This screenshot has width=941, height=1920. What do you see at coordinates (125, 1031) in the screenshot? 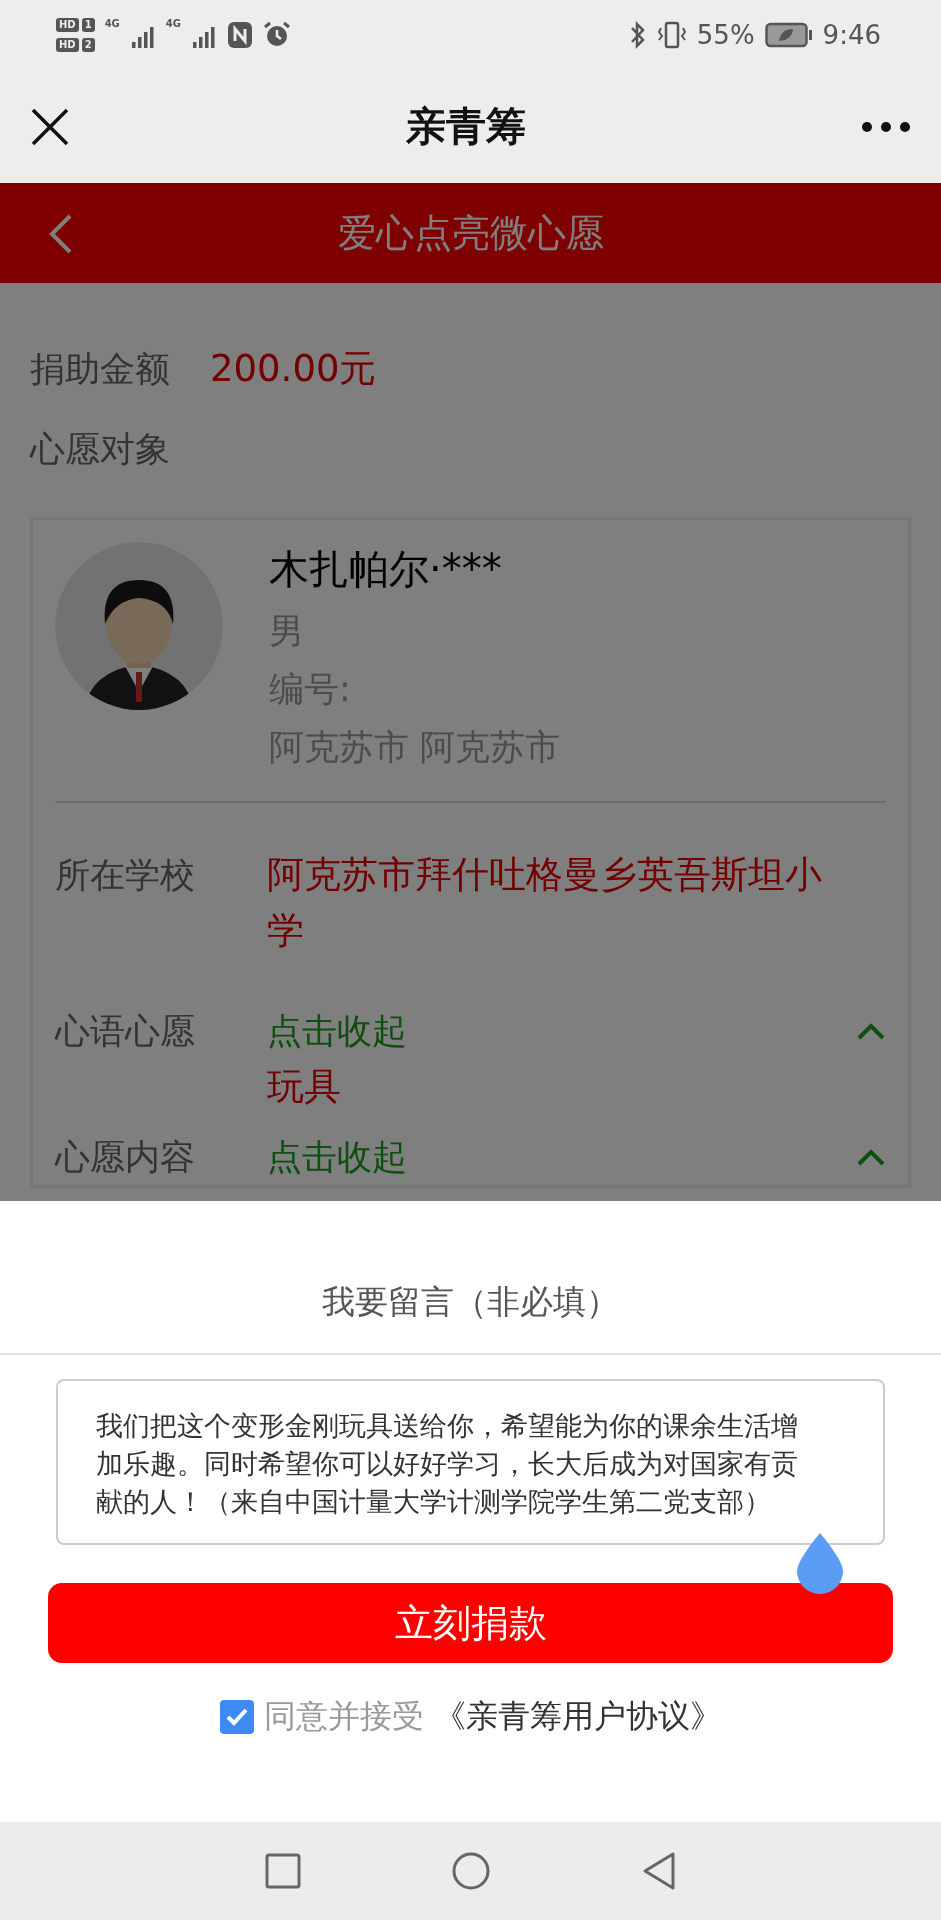
I see `detail-label: 心语心愿` at bounding box center [125, 1031].